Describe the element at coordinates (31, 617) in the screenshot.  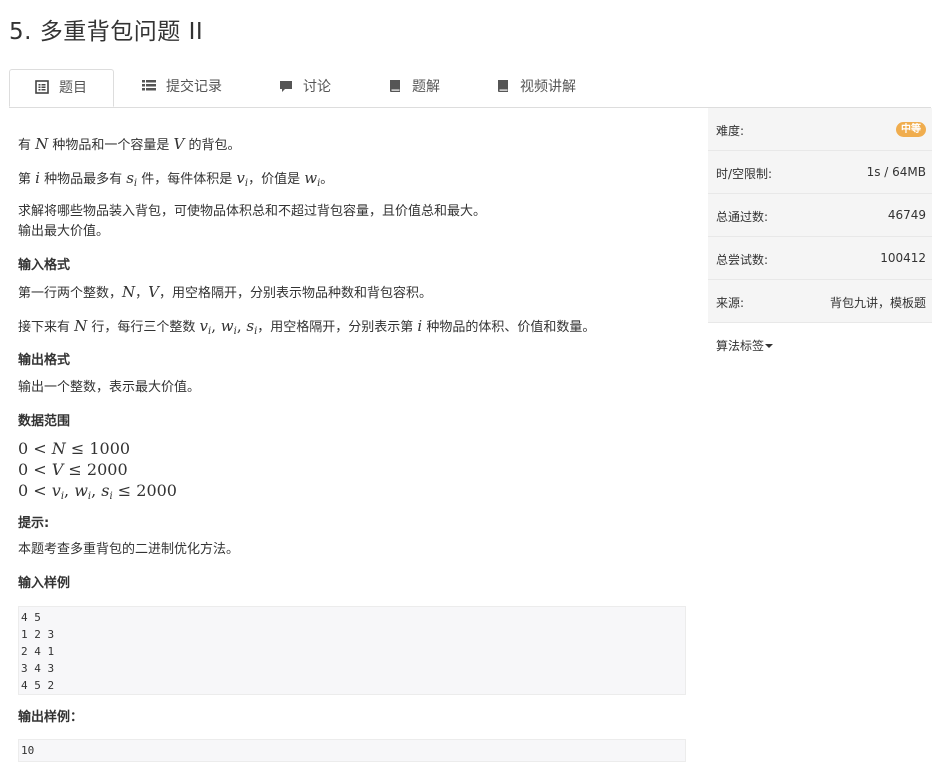
I see `code-line: 4 5` at that location.